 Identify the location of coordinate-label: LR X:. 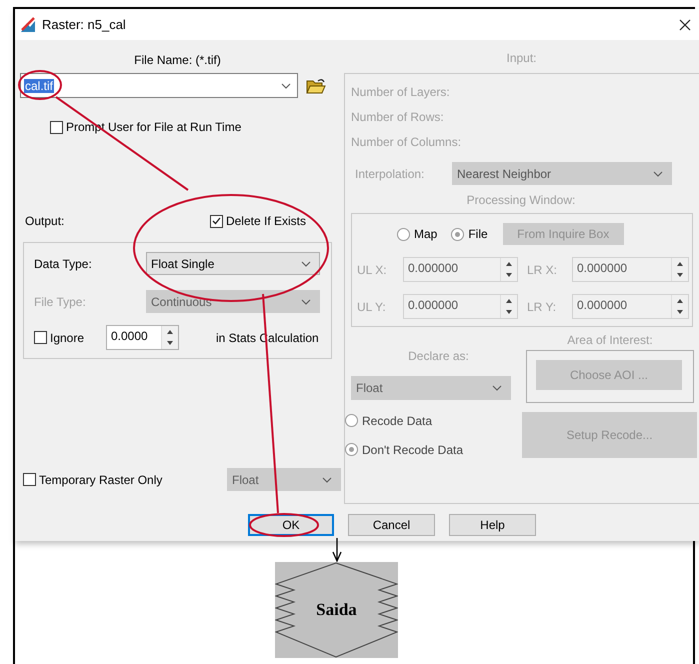
(542, 269).